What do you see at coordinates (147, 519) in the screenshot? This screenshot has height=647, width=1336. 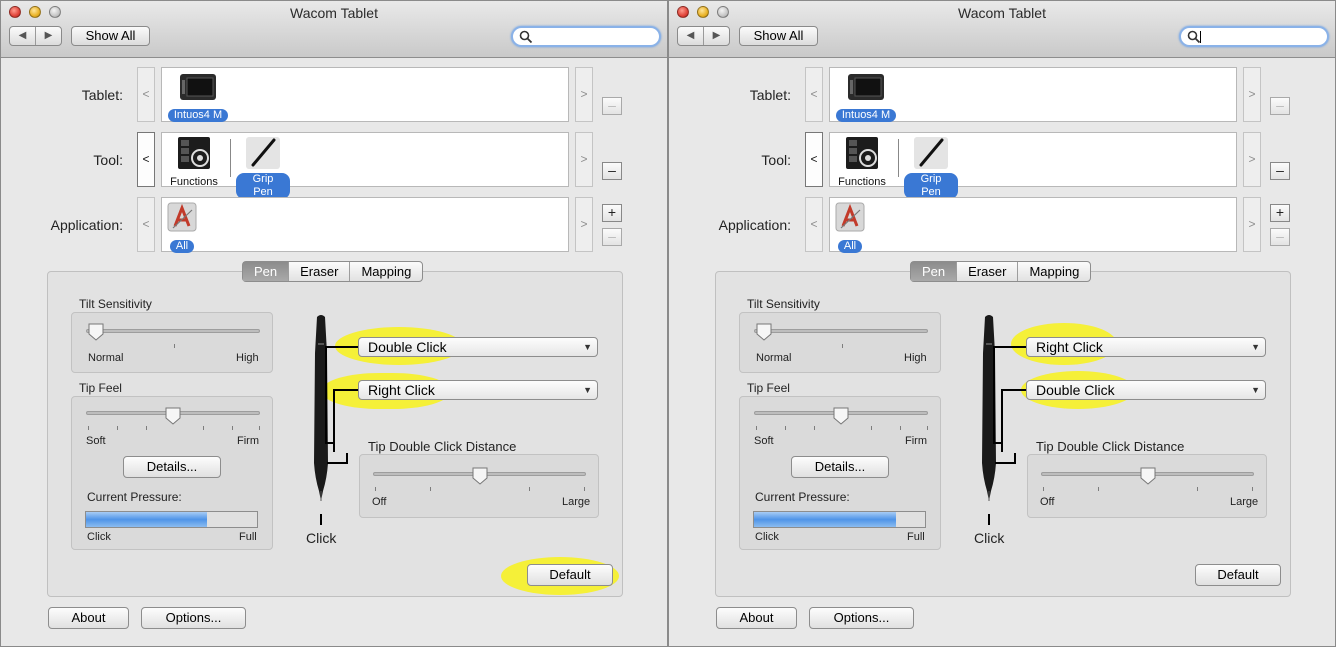 I see `pressure-bar-fill` at bounding box center [147, 519].